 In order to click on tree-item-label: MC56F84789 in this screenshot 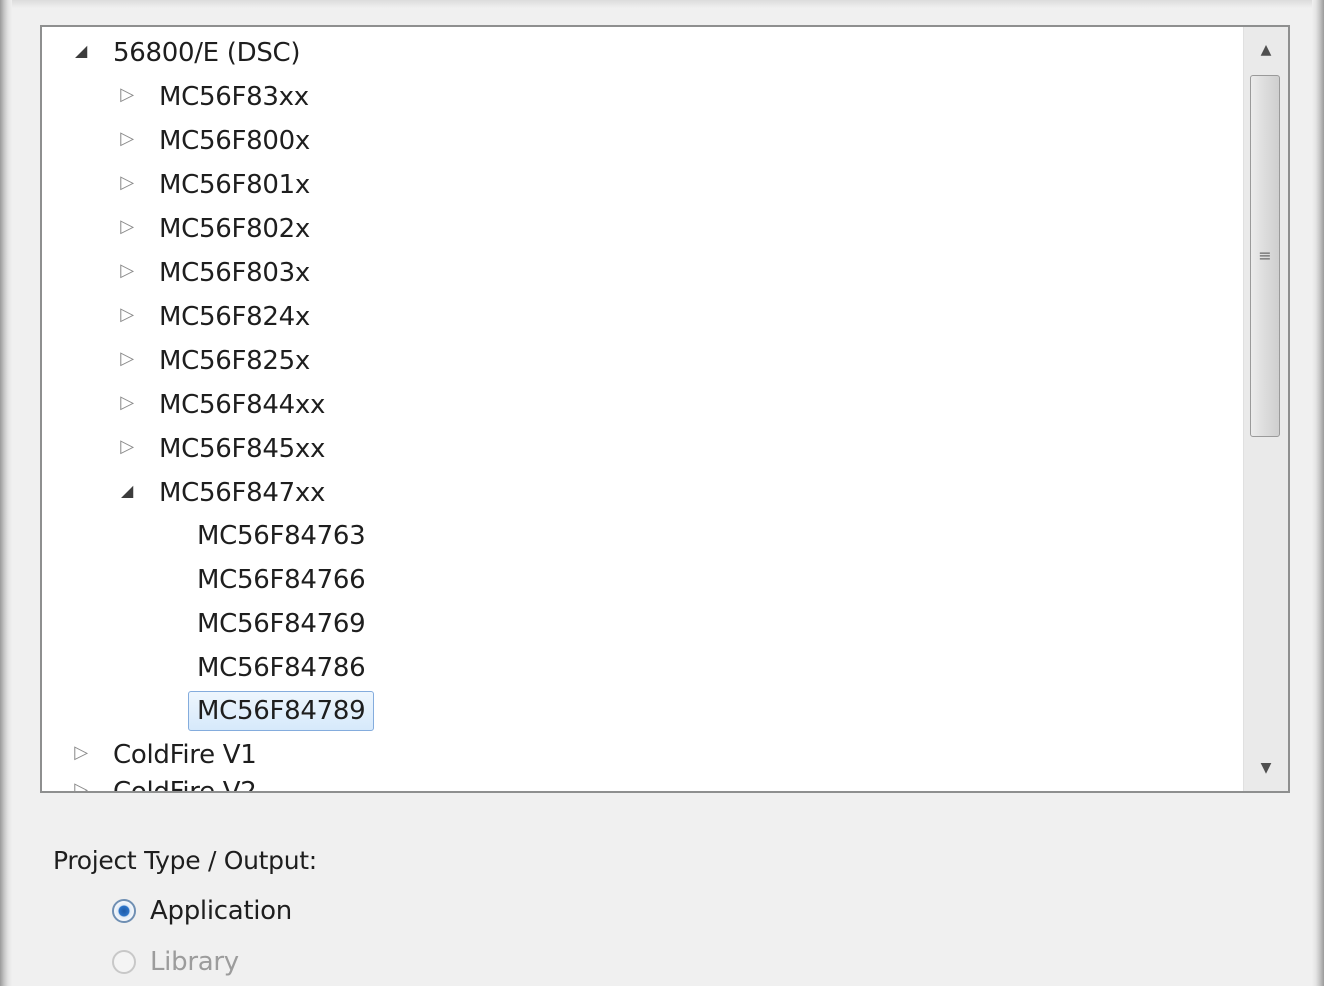, I will do `click(281, 710)`.